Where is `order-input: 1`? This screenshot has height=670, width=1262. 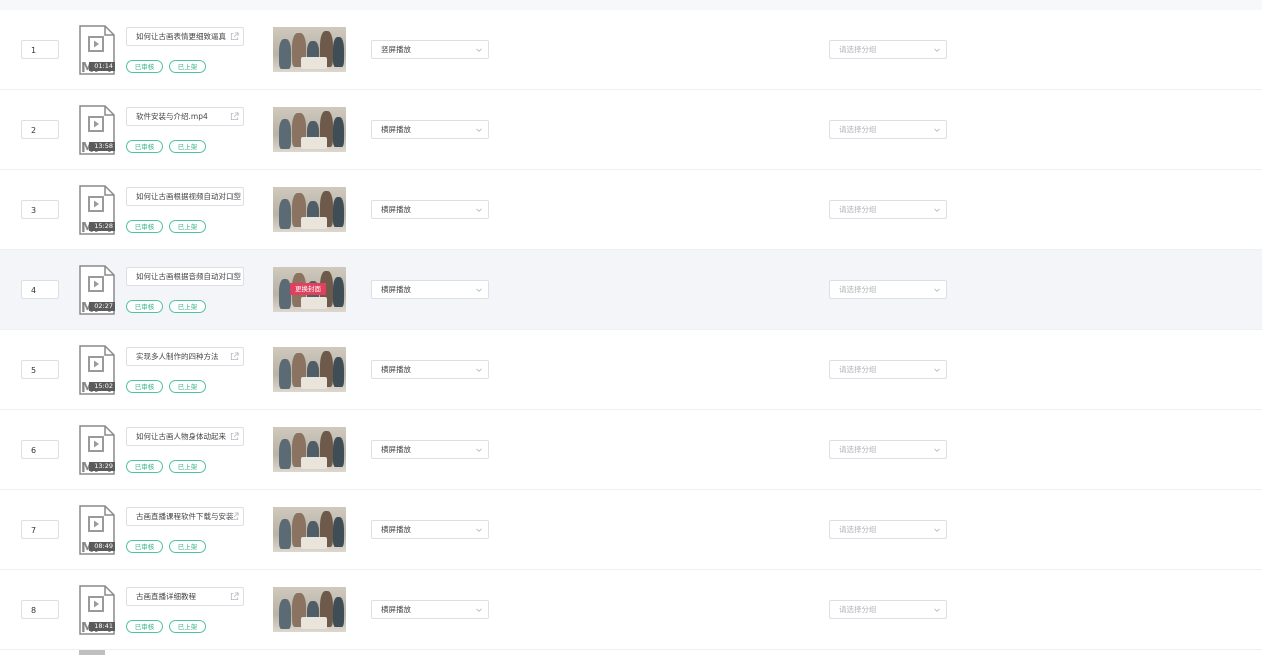 order-input: 1 is located at coordinates (40, 49).